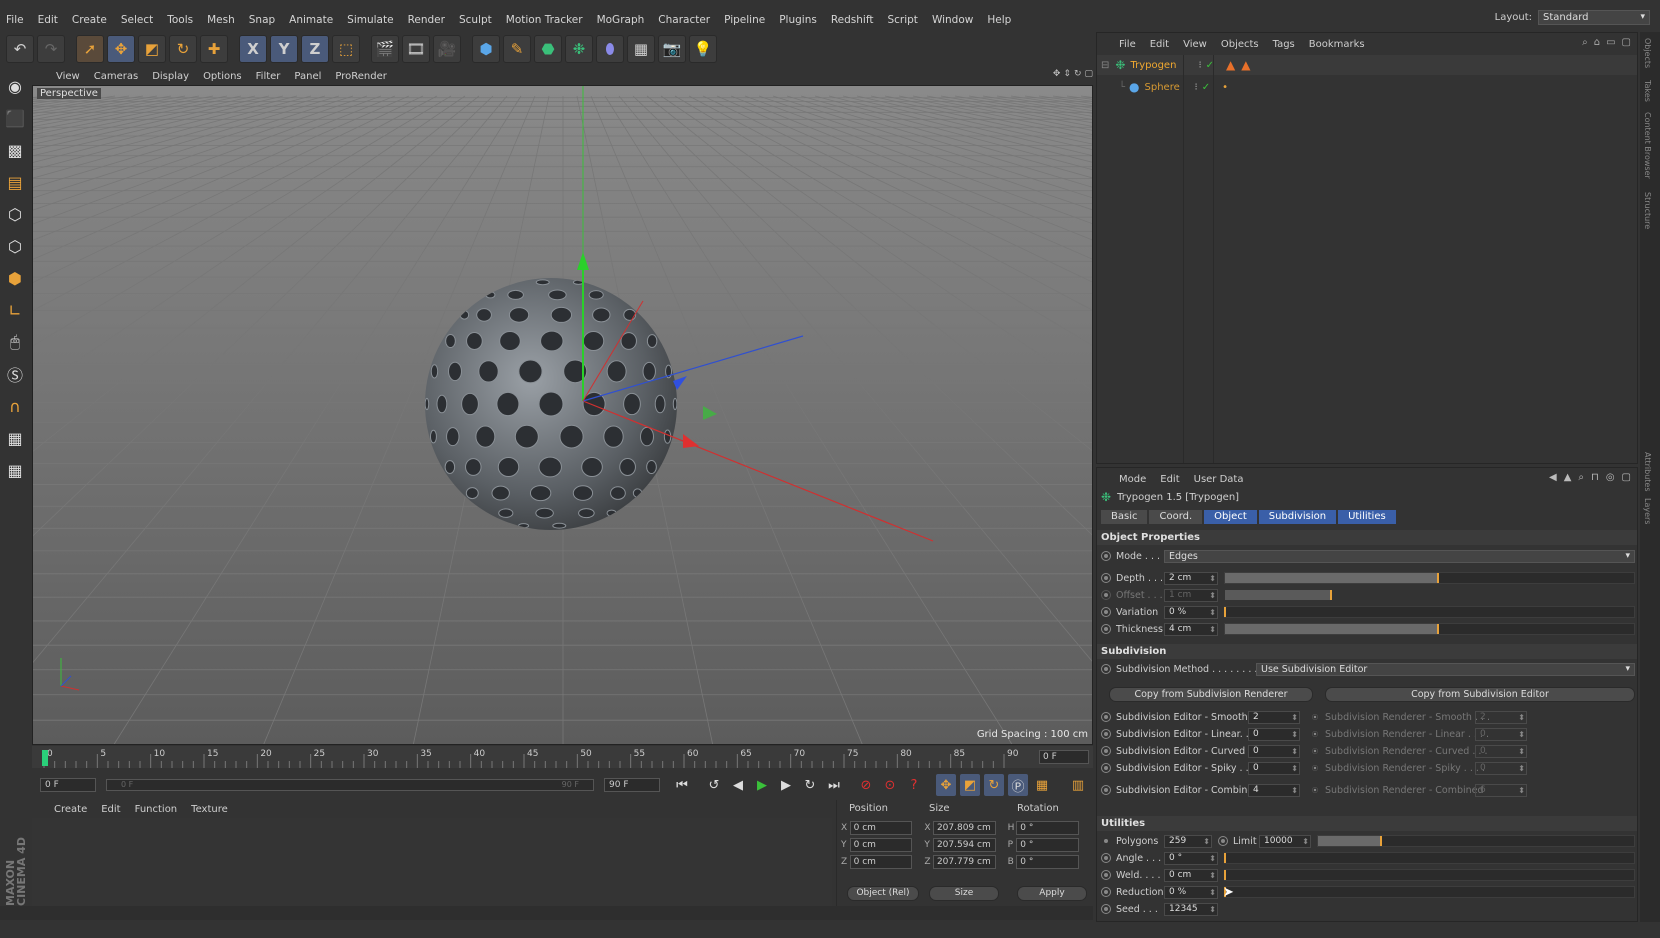 The image size is (1660, 938). What do you see at coordinates (714, 785) in the screenshot?
I see `prev-key-button: ↺` at bounding box center [714, 785].